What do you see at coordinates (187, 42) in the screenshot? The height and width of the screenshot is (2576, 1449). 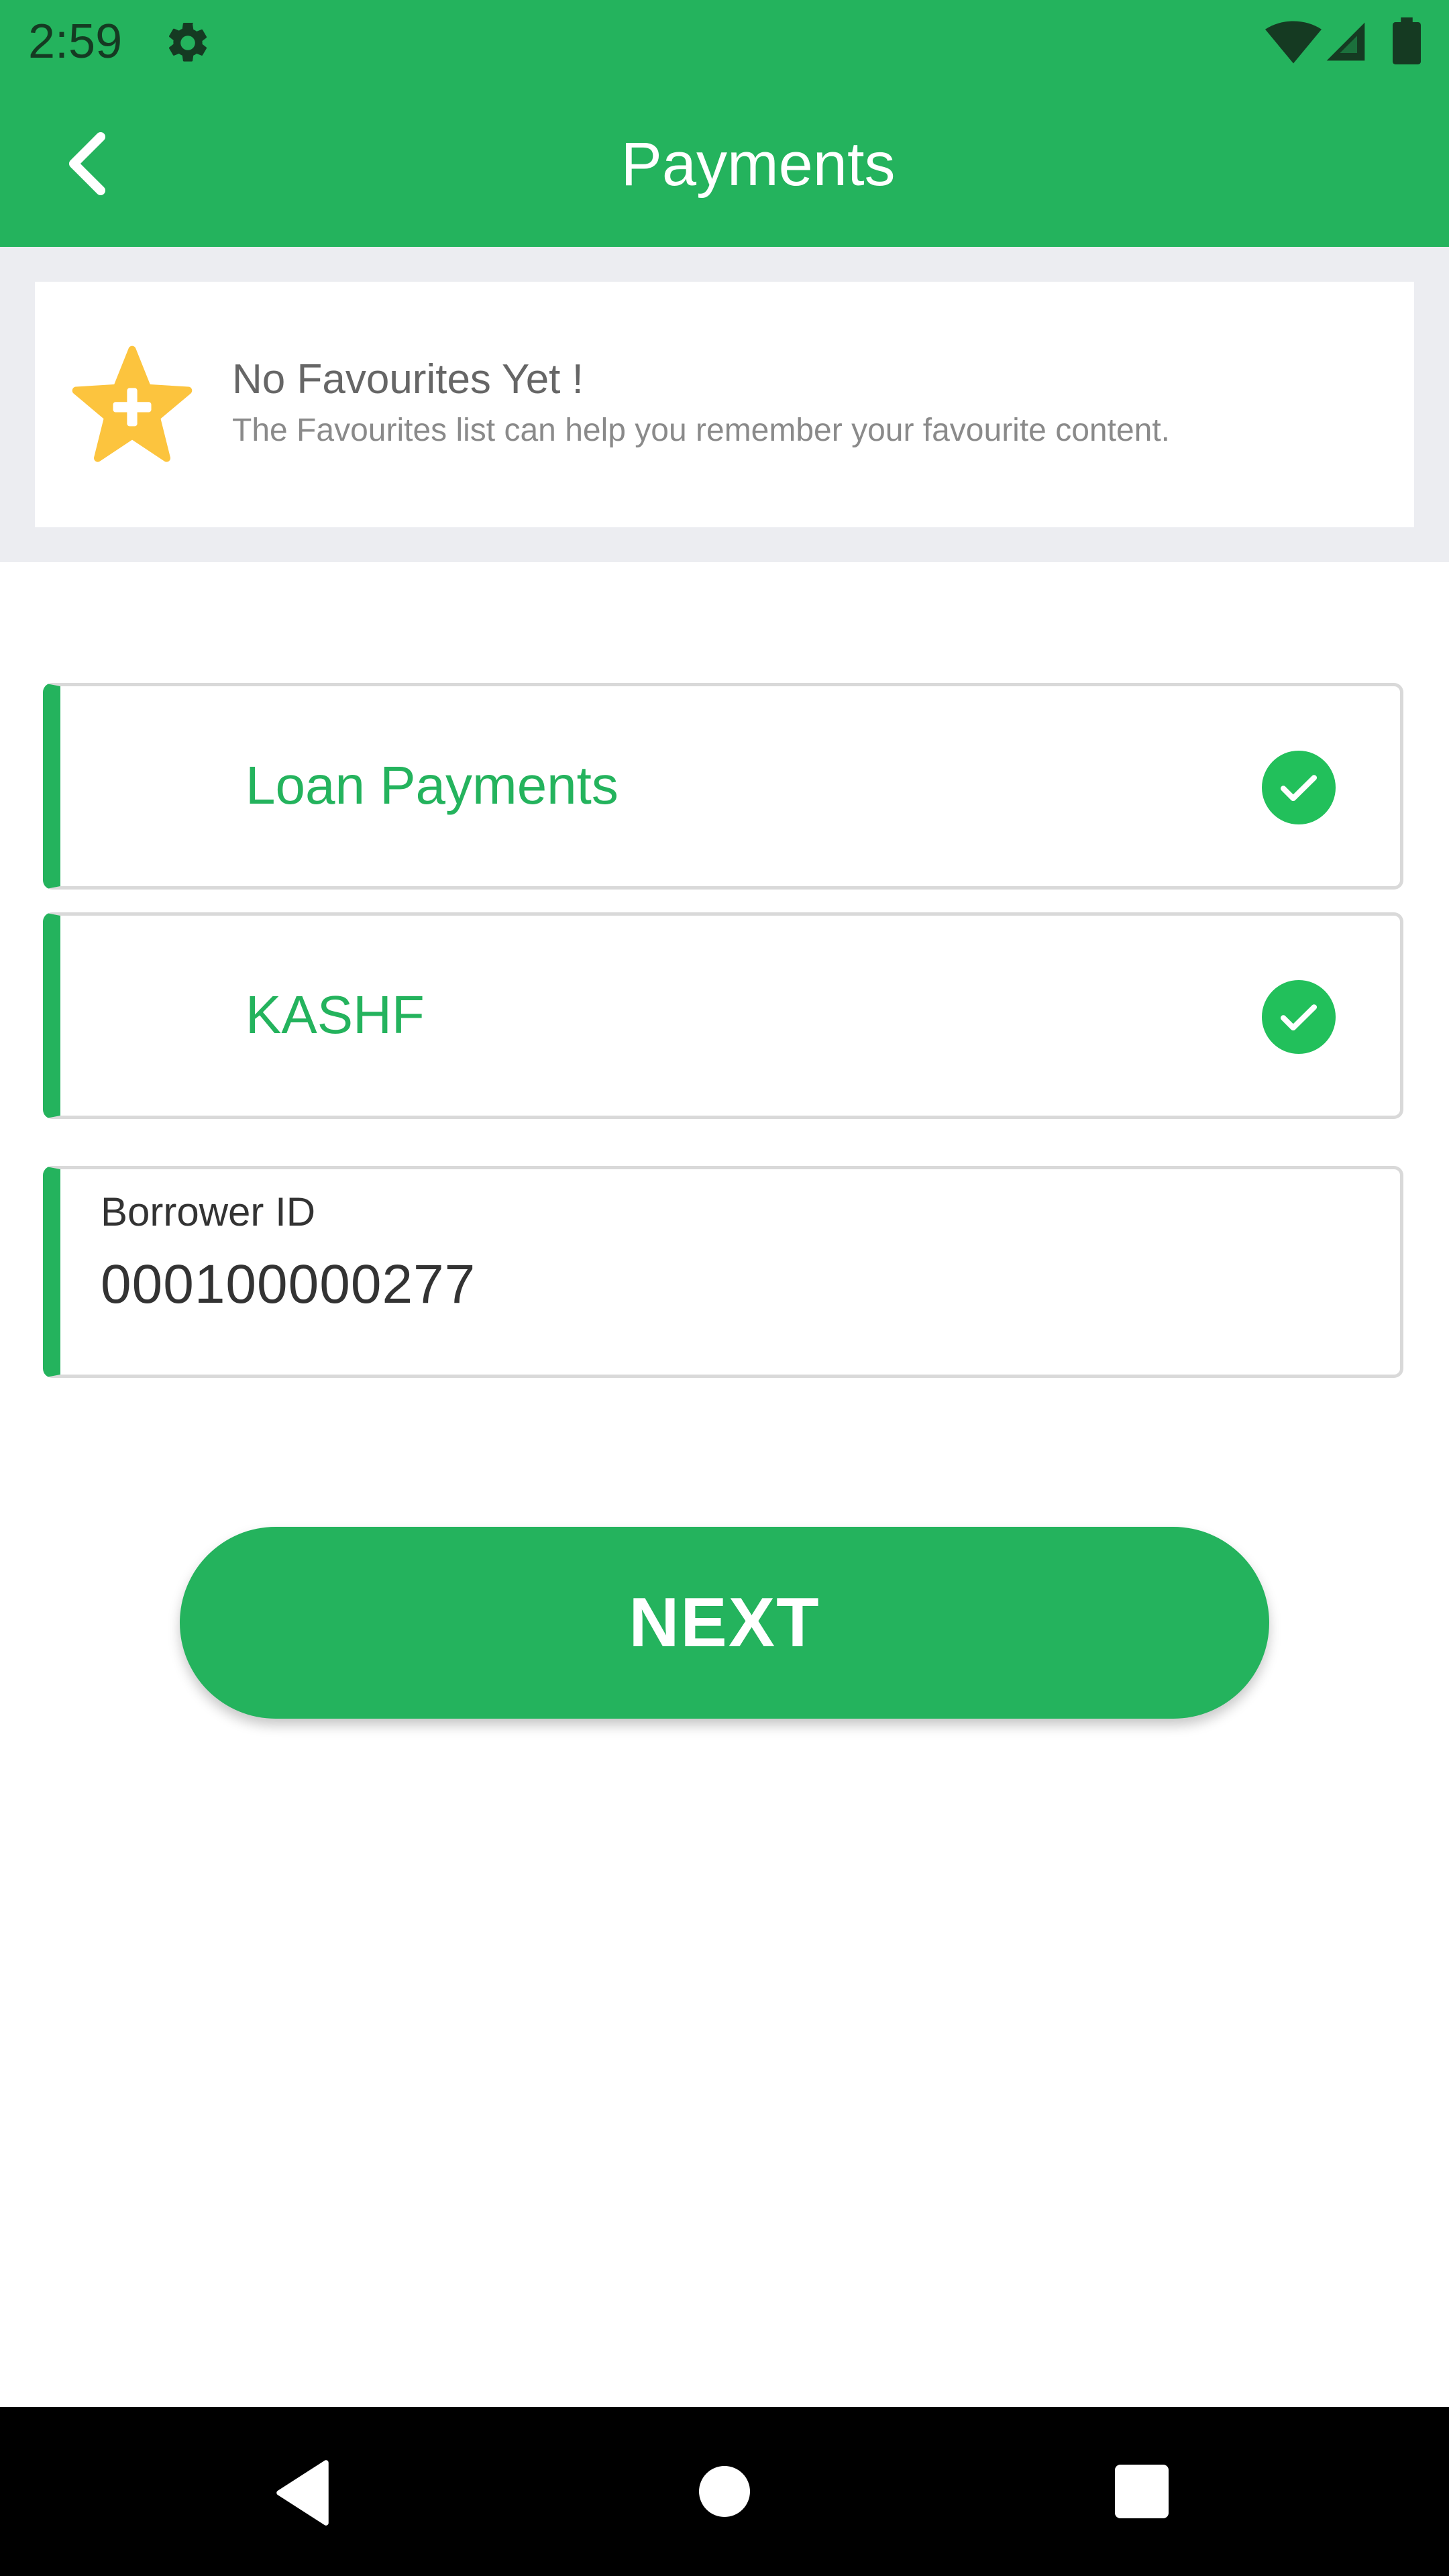 I see `gear-icon` at bounding box center [187, 42].